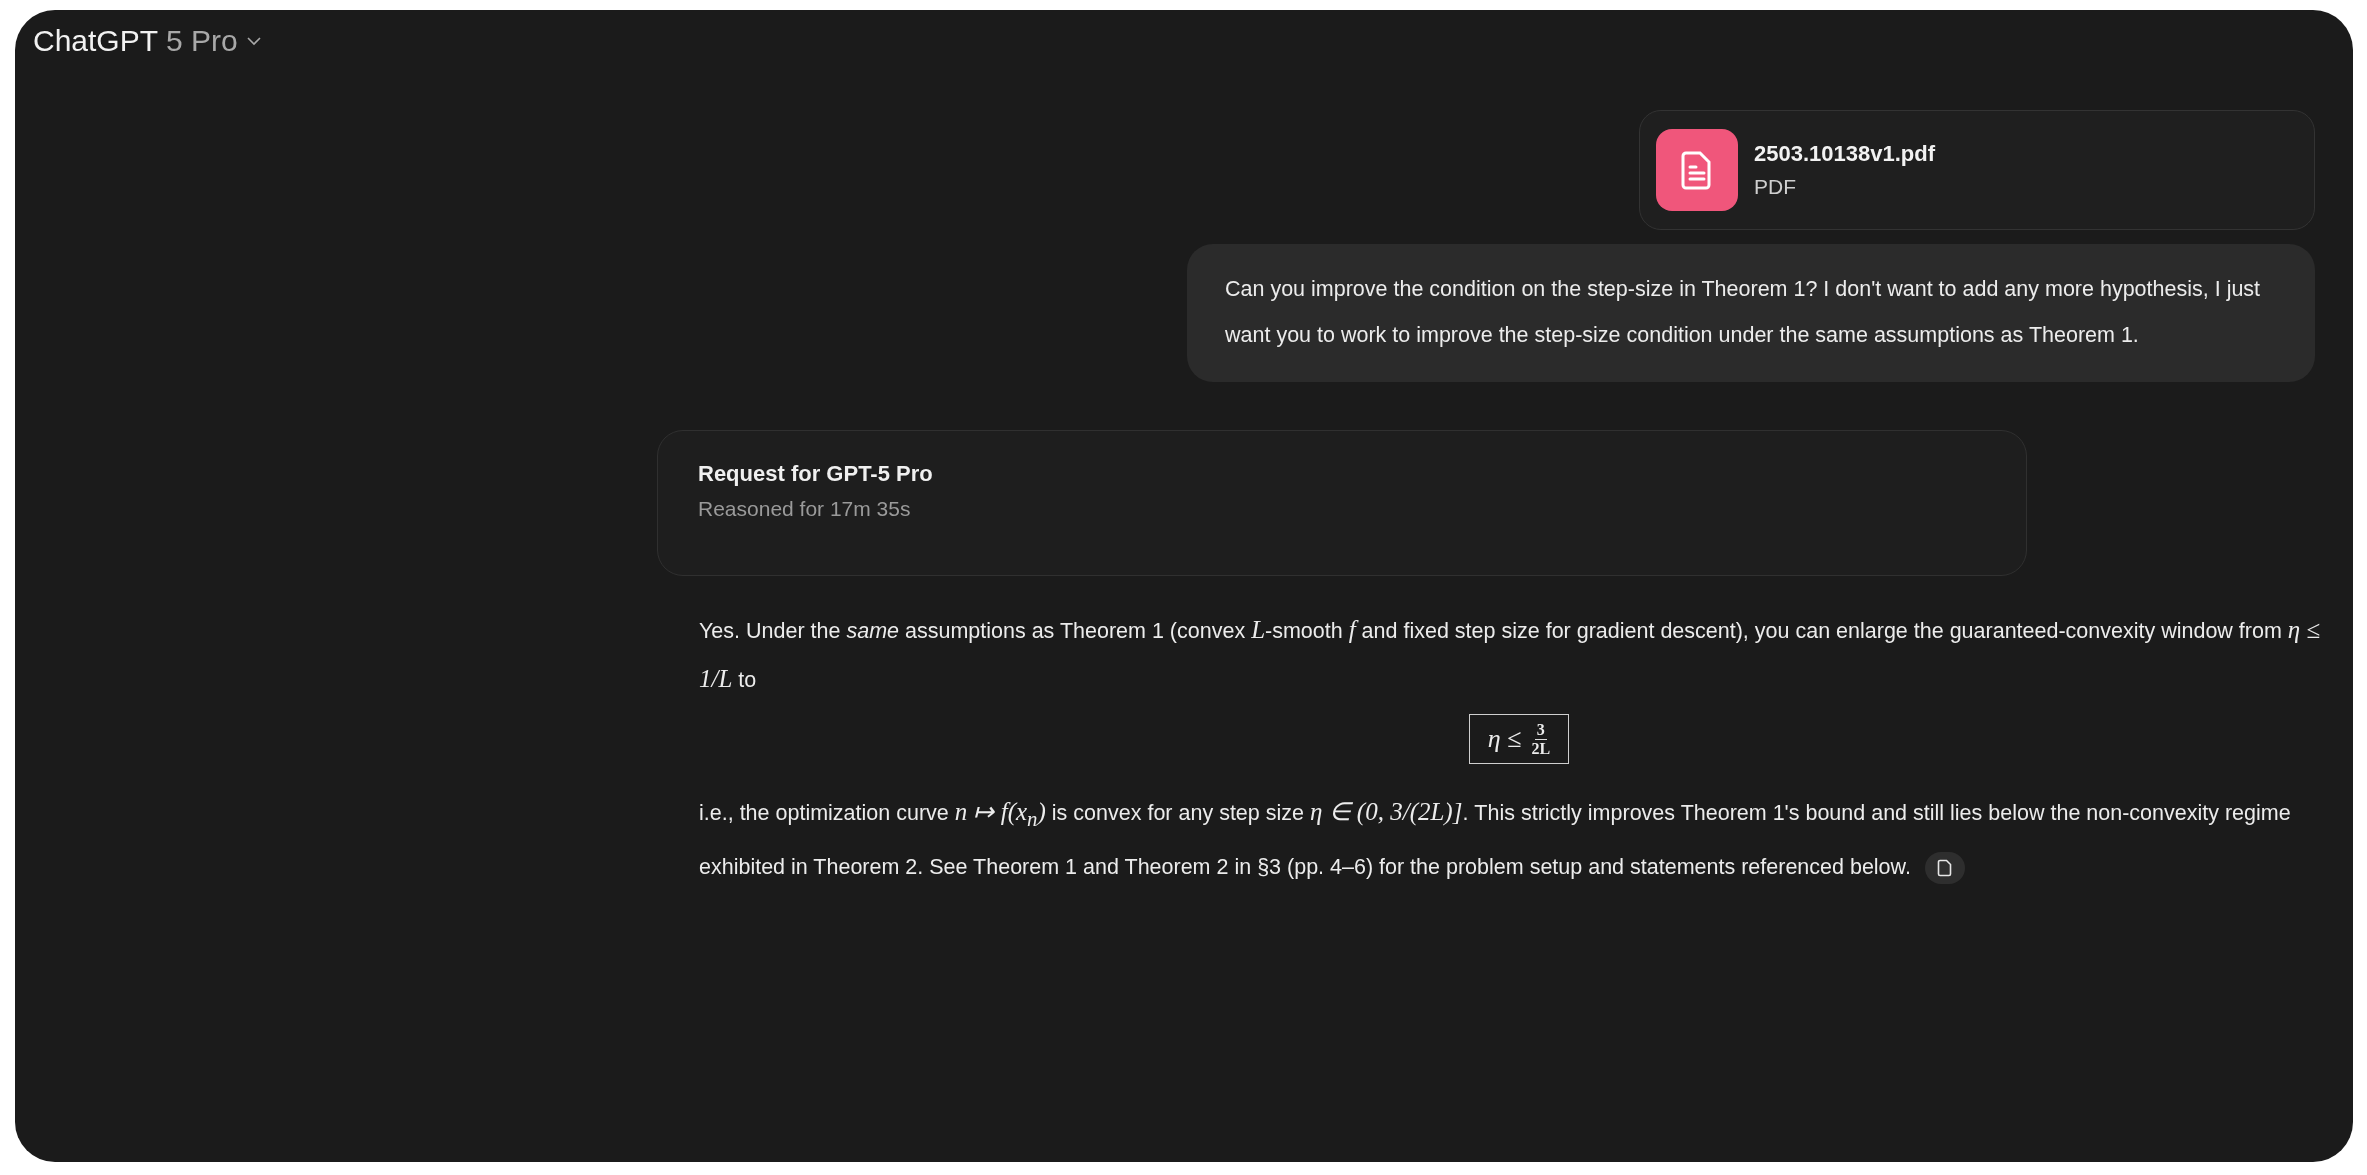 The image size is (2367, 1175). I want to click on request-card: Request for GPT-5 Pro Reasoned for 17m 35s, so click(1342, 503).